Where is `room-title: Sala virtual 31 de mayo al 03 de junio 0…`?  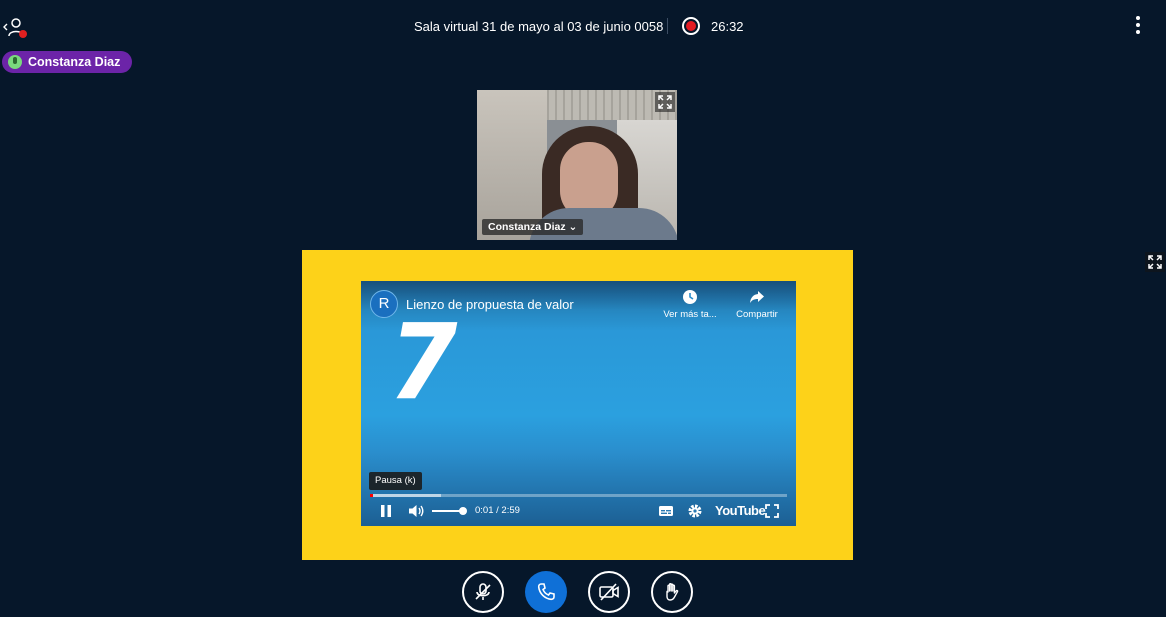
room-title: Sala virtual 31 de mayo al 03 de junio 0… is located at coordinates (539, 26).